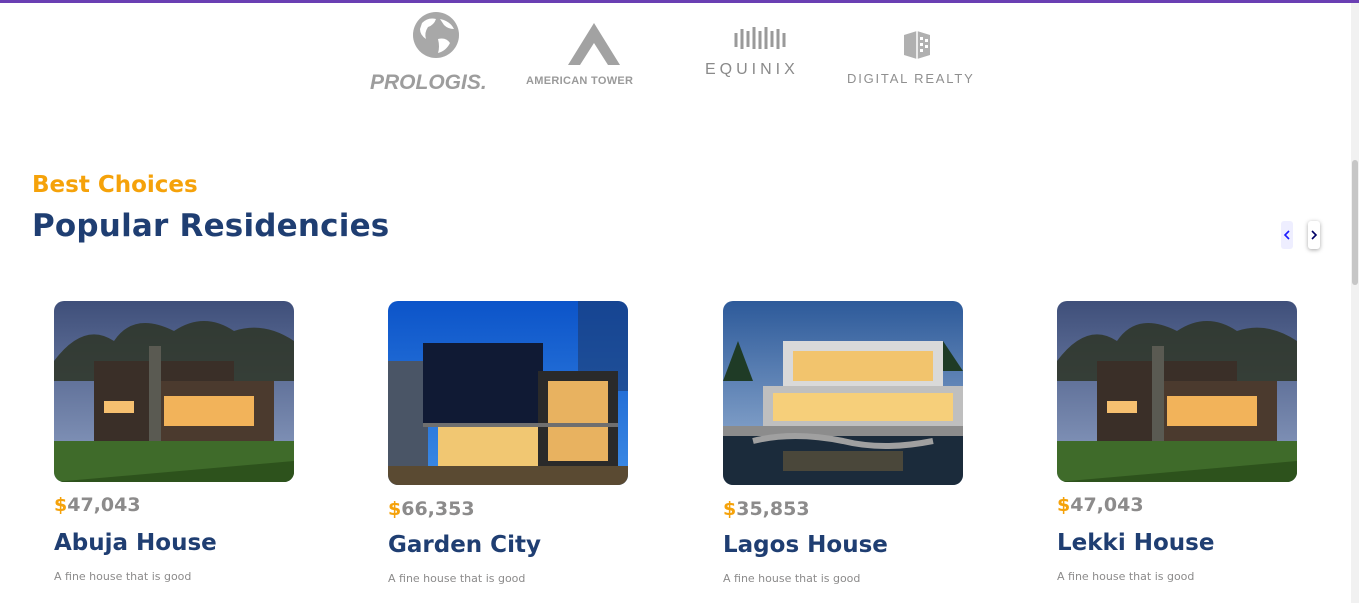 This screenshot has height=603, width=1359. Describe the element at coordinates (911, 78) in the screenshot. I see `partner-name: DIGITAL REALTY` at that location.